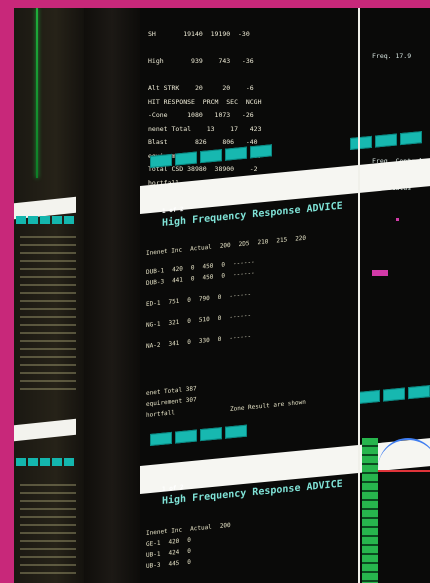  Describe the element at coordinates (37, 93) in the screenshot. I see `green-trace` at that location.